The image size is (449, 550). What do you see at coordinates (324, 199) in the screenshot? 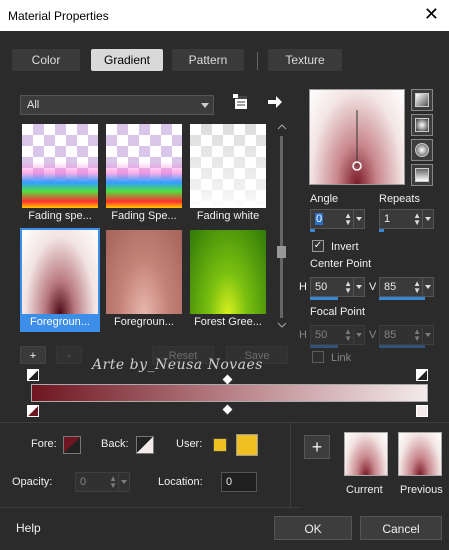
I see `angle-label: Angle` at bounding box center [324, 199].